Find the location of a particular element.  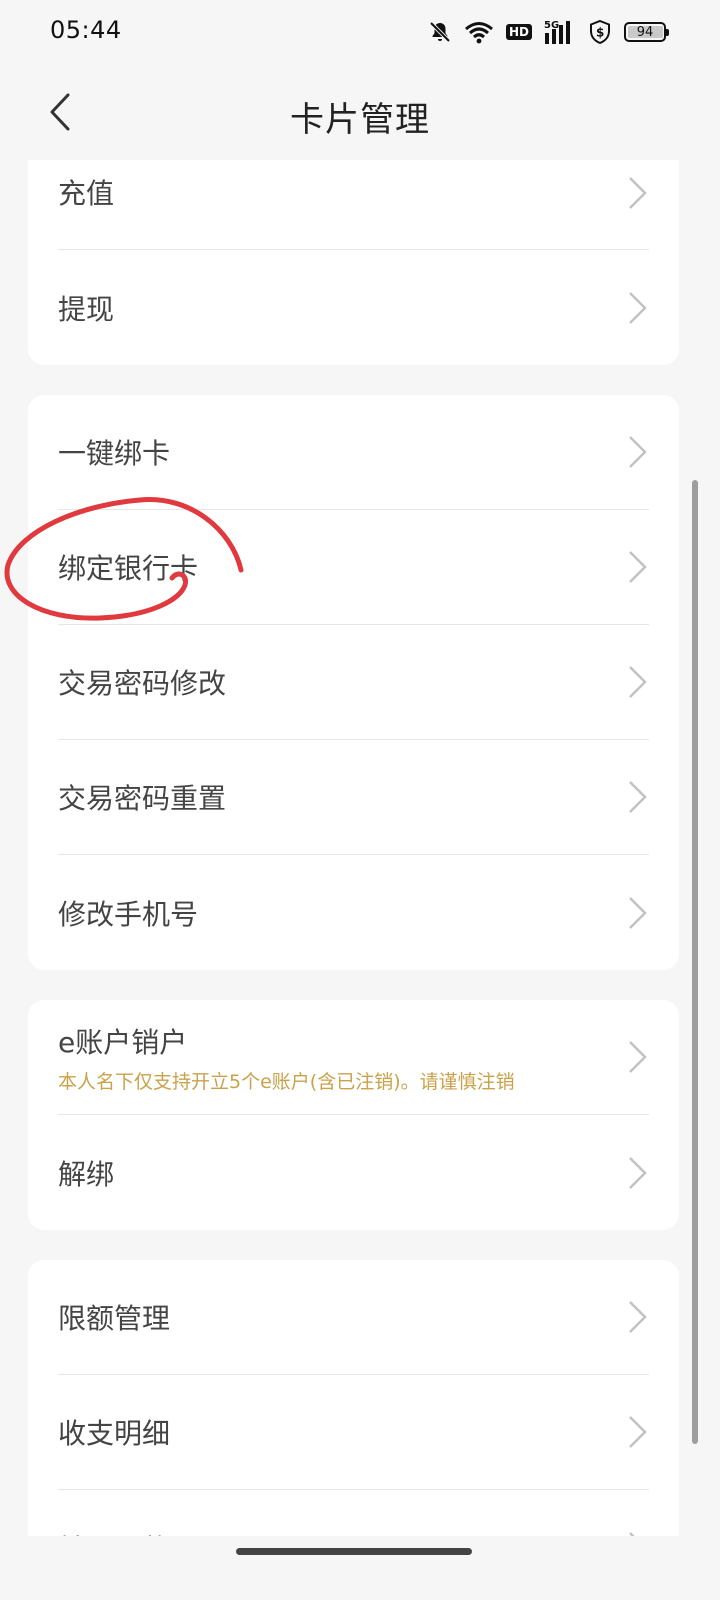

battery-icon: 94 is located at coordinates (646, 32).